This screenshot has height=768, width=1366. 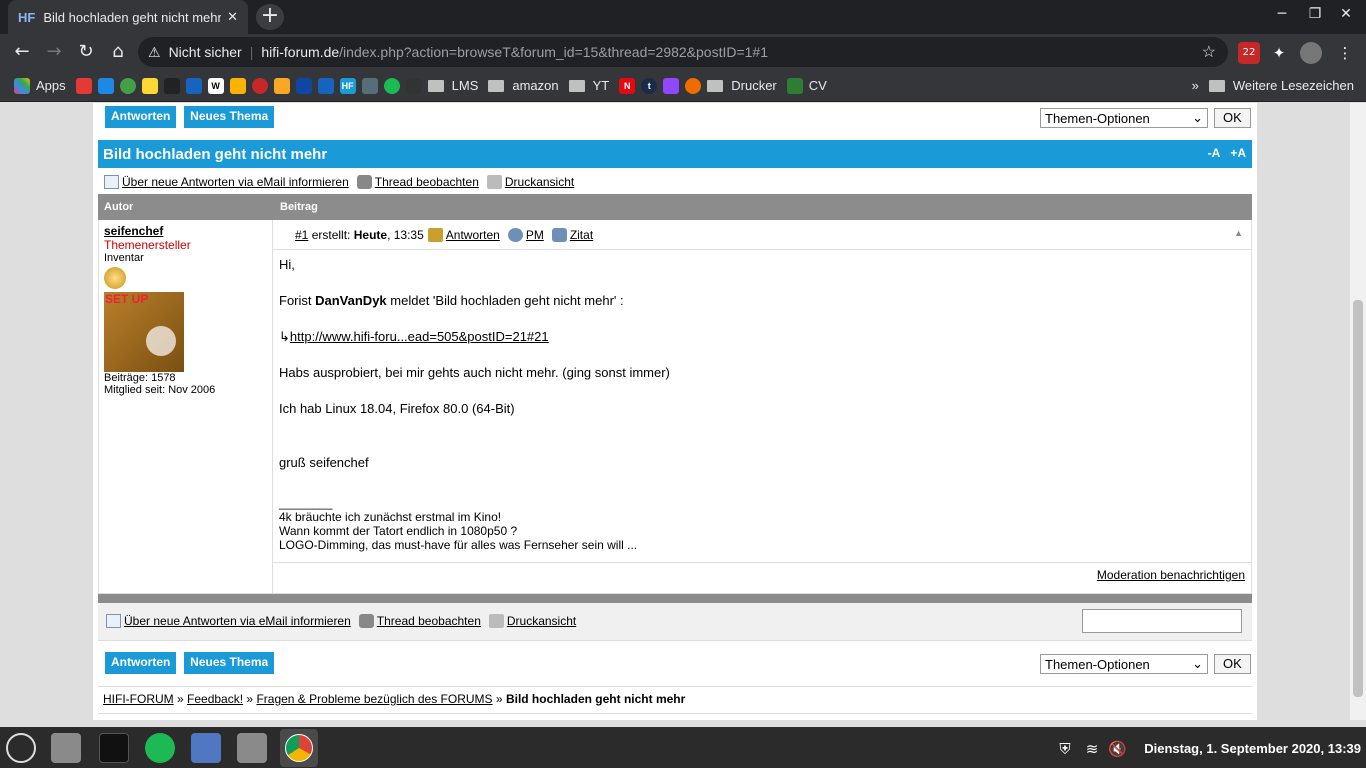 What do you see at coordinates (259, 85) in the screenshot?
I see `bookmark-icon-red` at bounding box center [259, 85].